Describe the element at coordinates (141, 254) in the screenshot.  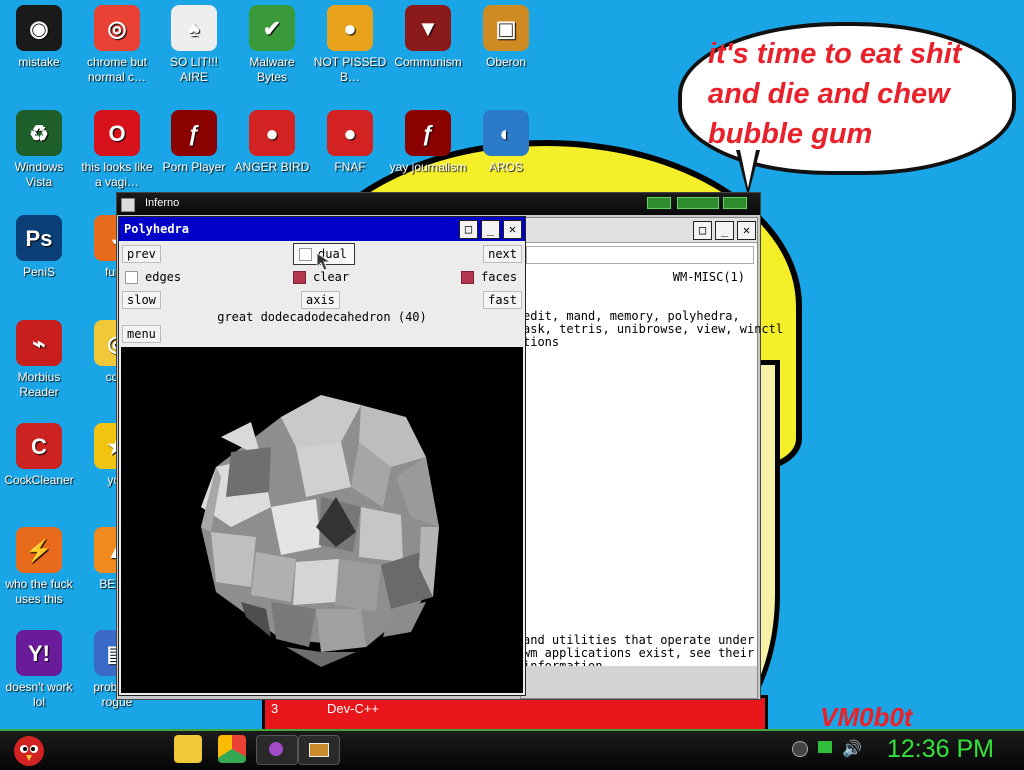
I see `prev-button: prev` at that location.